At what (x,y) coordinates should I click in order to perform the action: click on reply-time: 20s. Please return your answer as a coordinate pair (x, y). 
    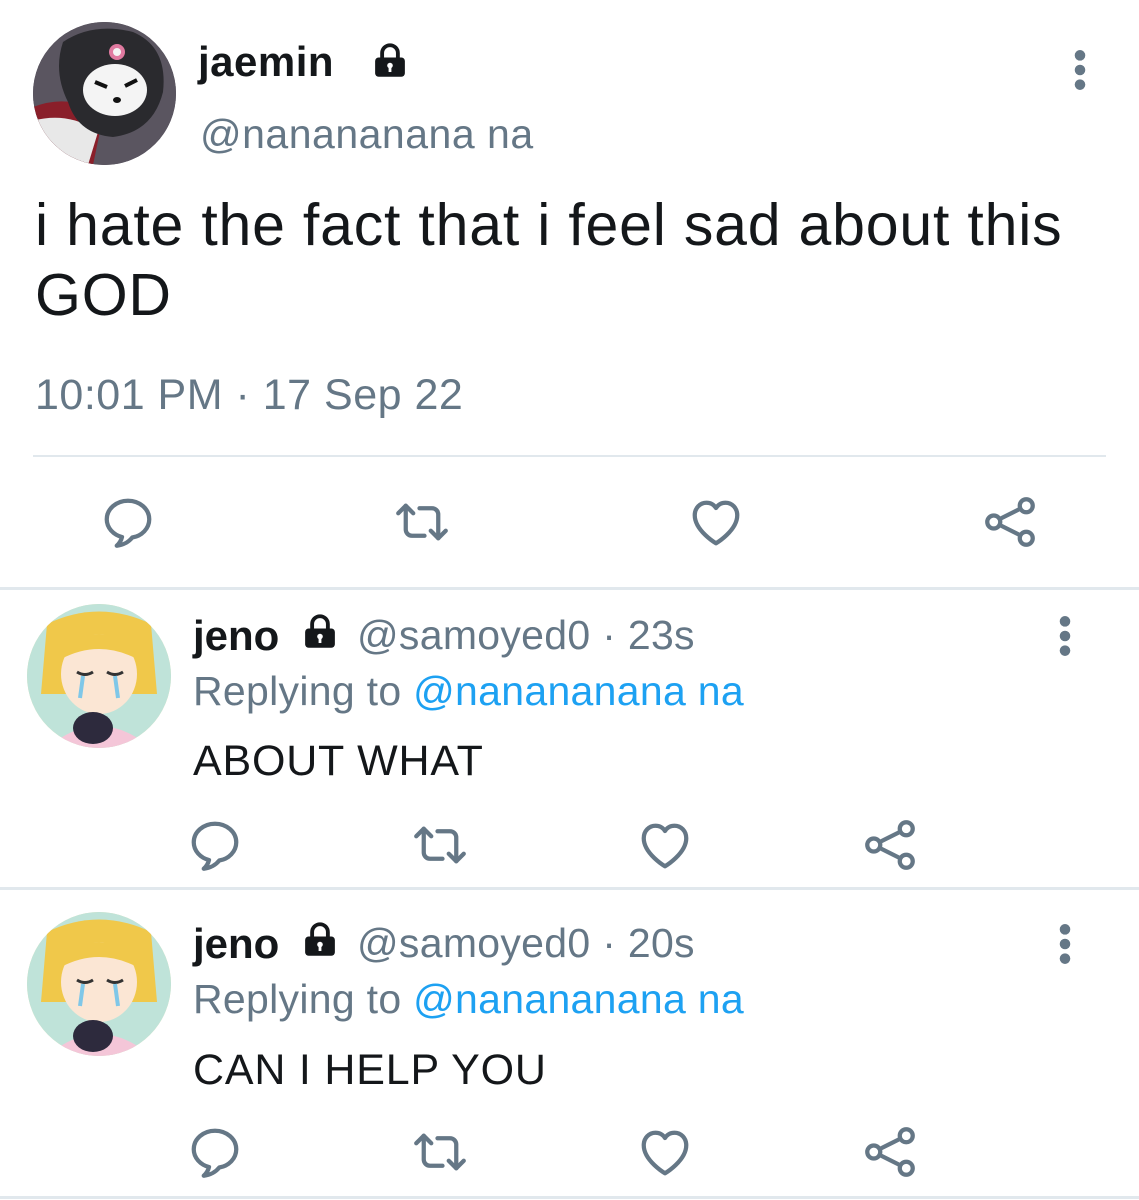
    Looking at the image, I should click on (661, 943).